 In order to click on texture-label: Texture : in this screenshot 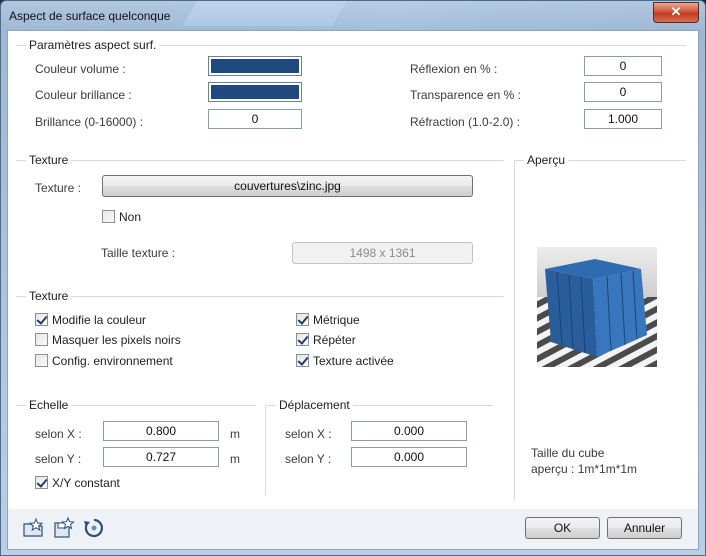, I will do `click(58, 188)`.